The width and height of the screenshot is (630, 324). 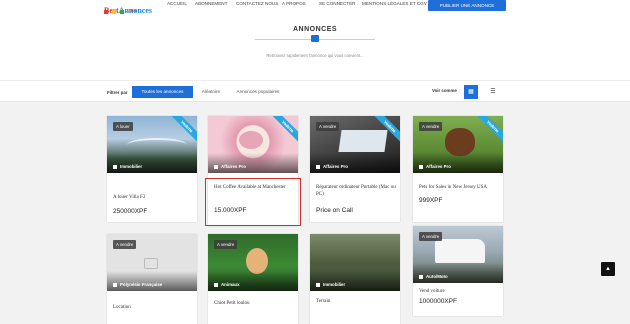 I want to click on listing-category: Polynésie Française, so click(x=137, y=284).